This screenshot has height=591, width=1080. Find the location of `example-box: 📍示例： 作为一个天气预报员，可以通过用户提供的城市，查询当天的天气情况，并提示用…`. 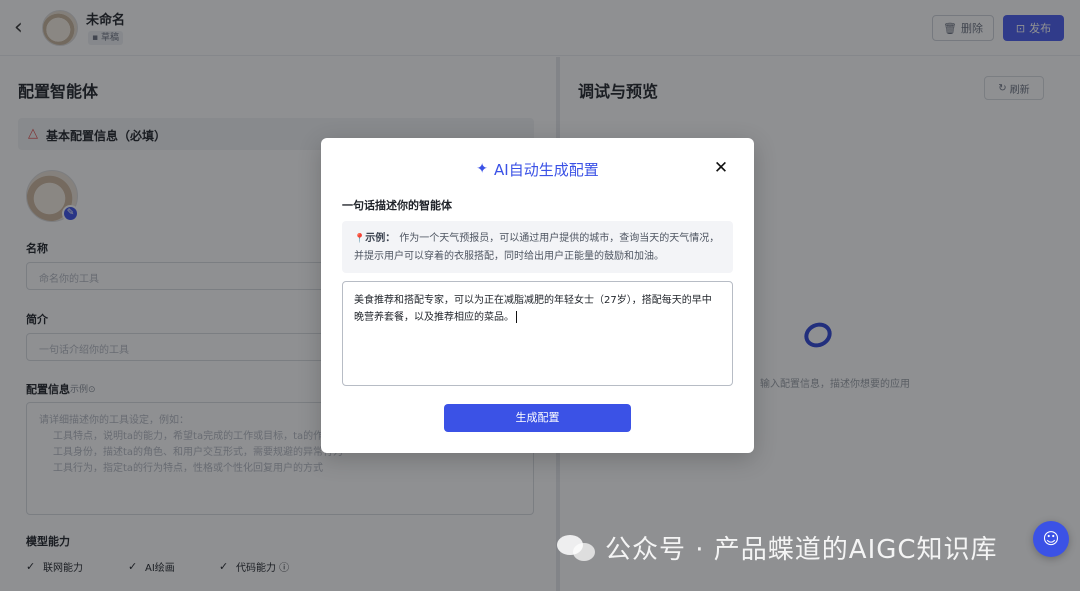

example-box: 📍示例： 作为一个天气预报员，可以通过用户提供的城市，查询当天的天气情况，并提示用… is located at coordinates (537, 247).